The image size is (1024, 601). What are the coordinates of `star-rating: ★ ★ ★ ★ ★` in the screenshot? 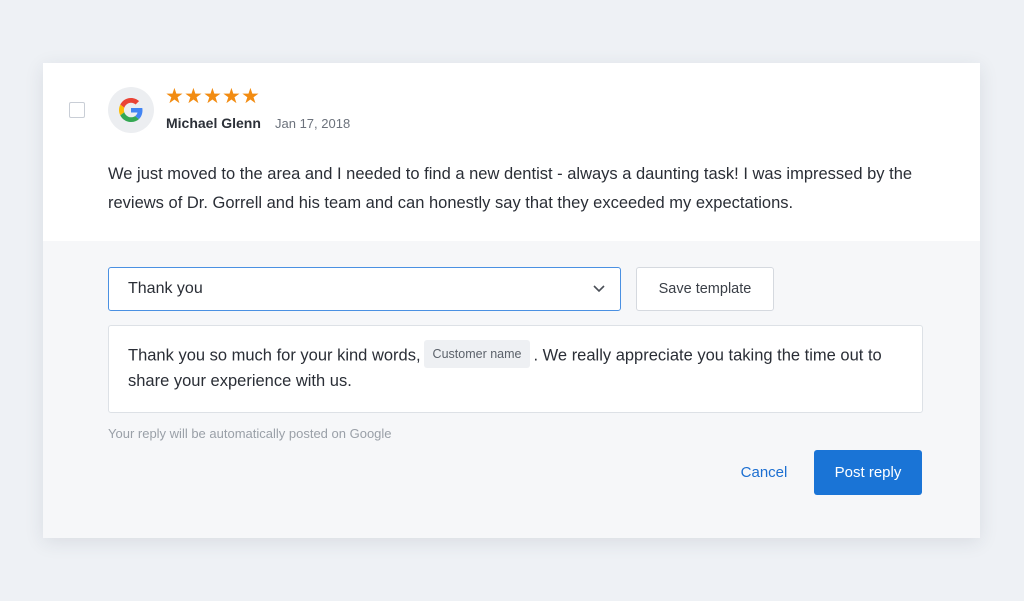 It's located at (212, 96).